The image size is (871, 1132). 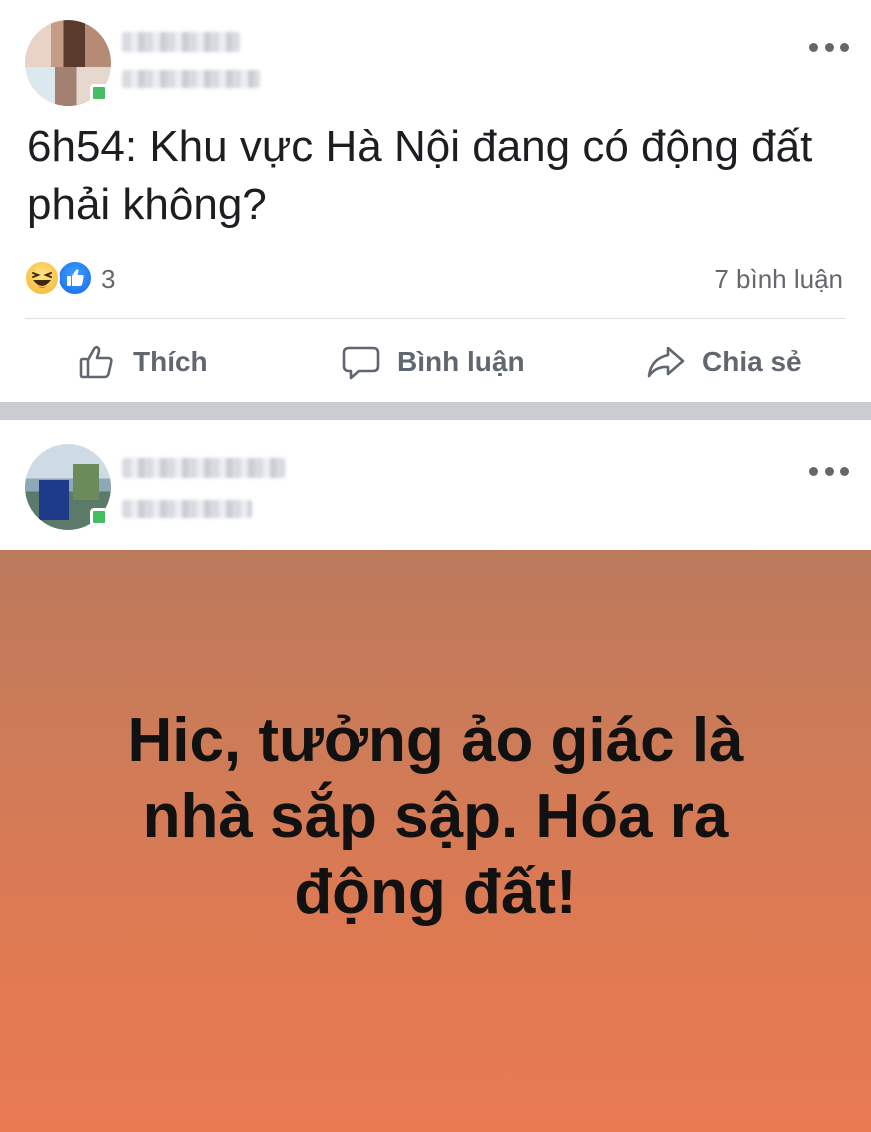 I want to click on comment-button: Bình luận, so click(x=433, y=362).